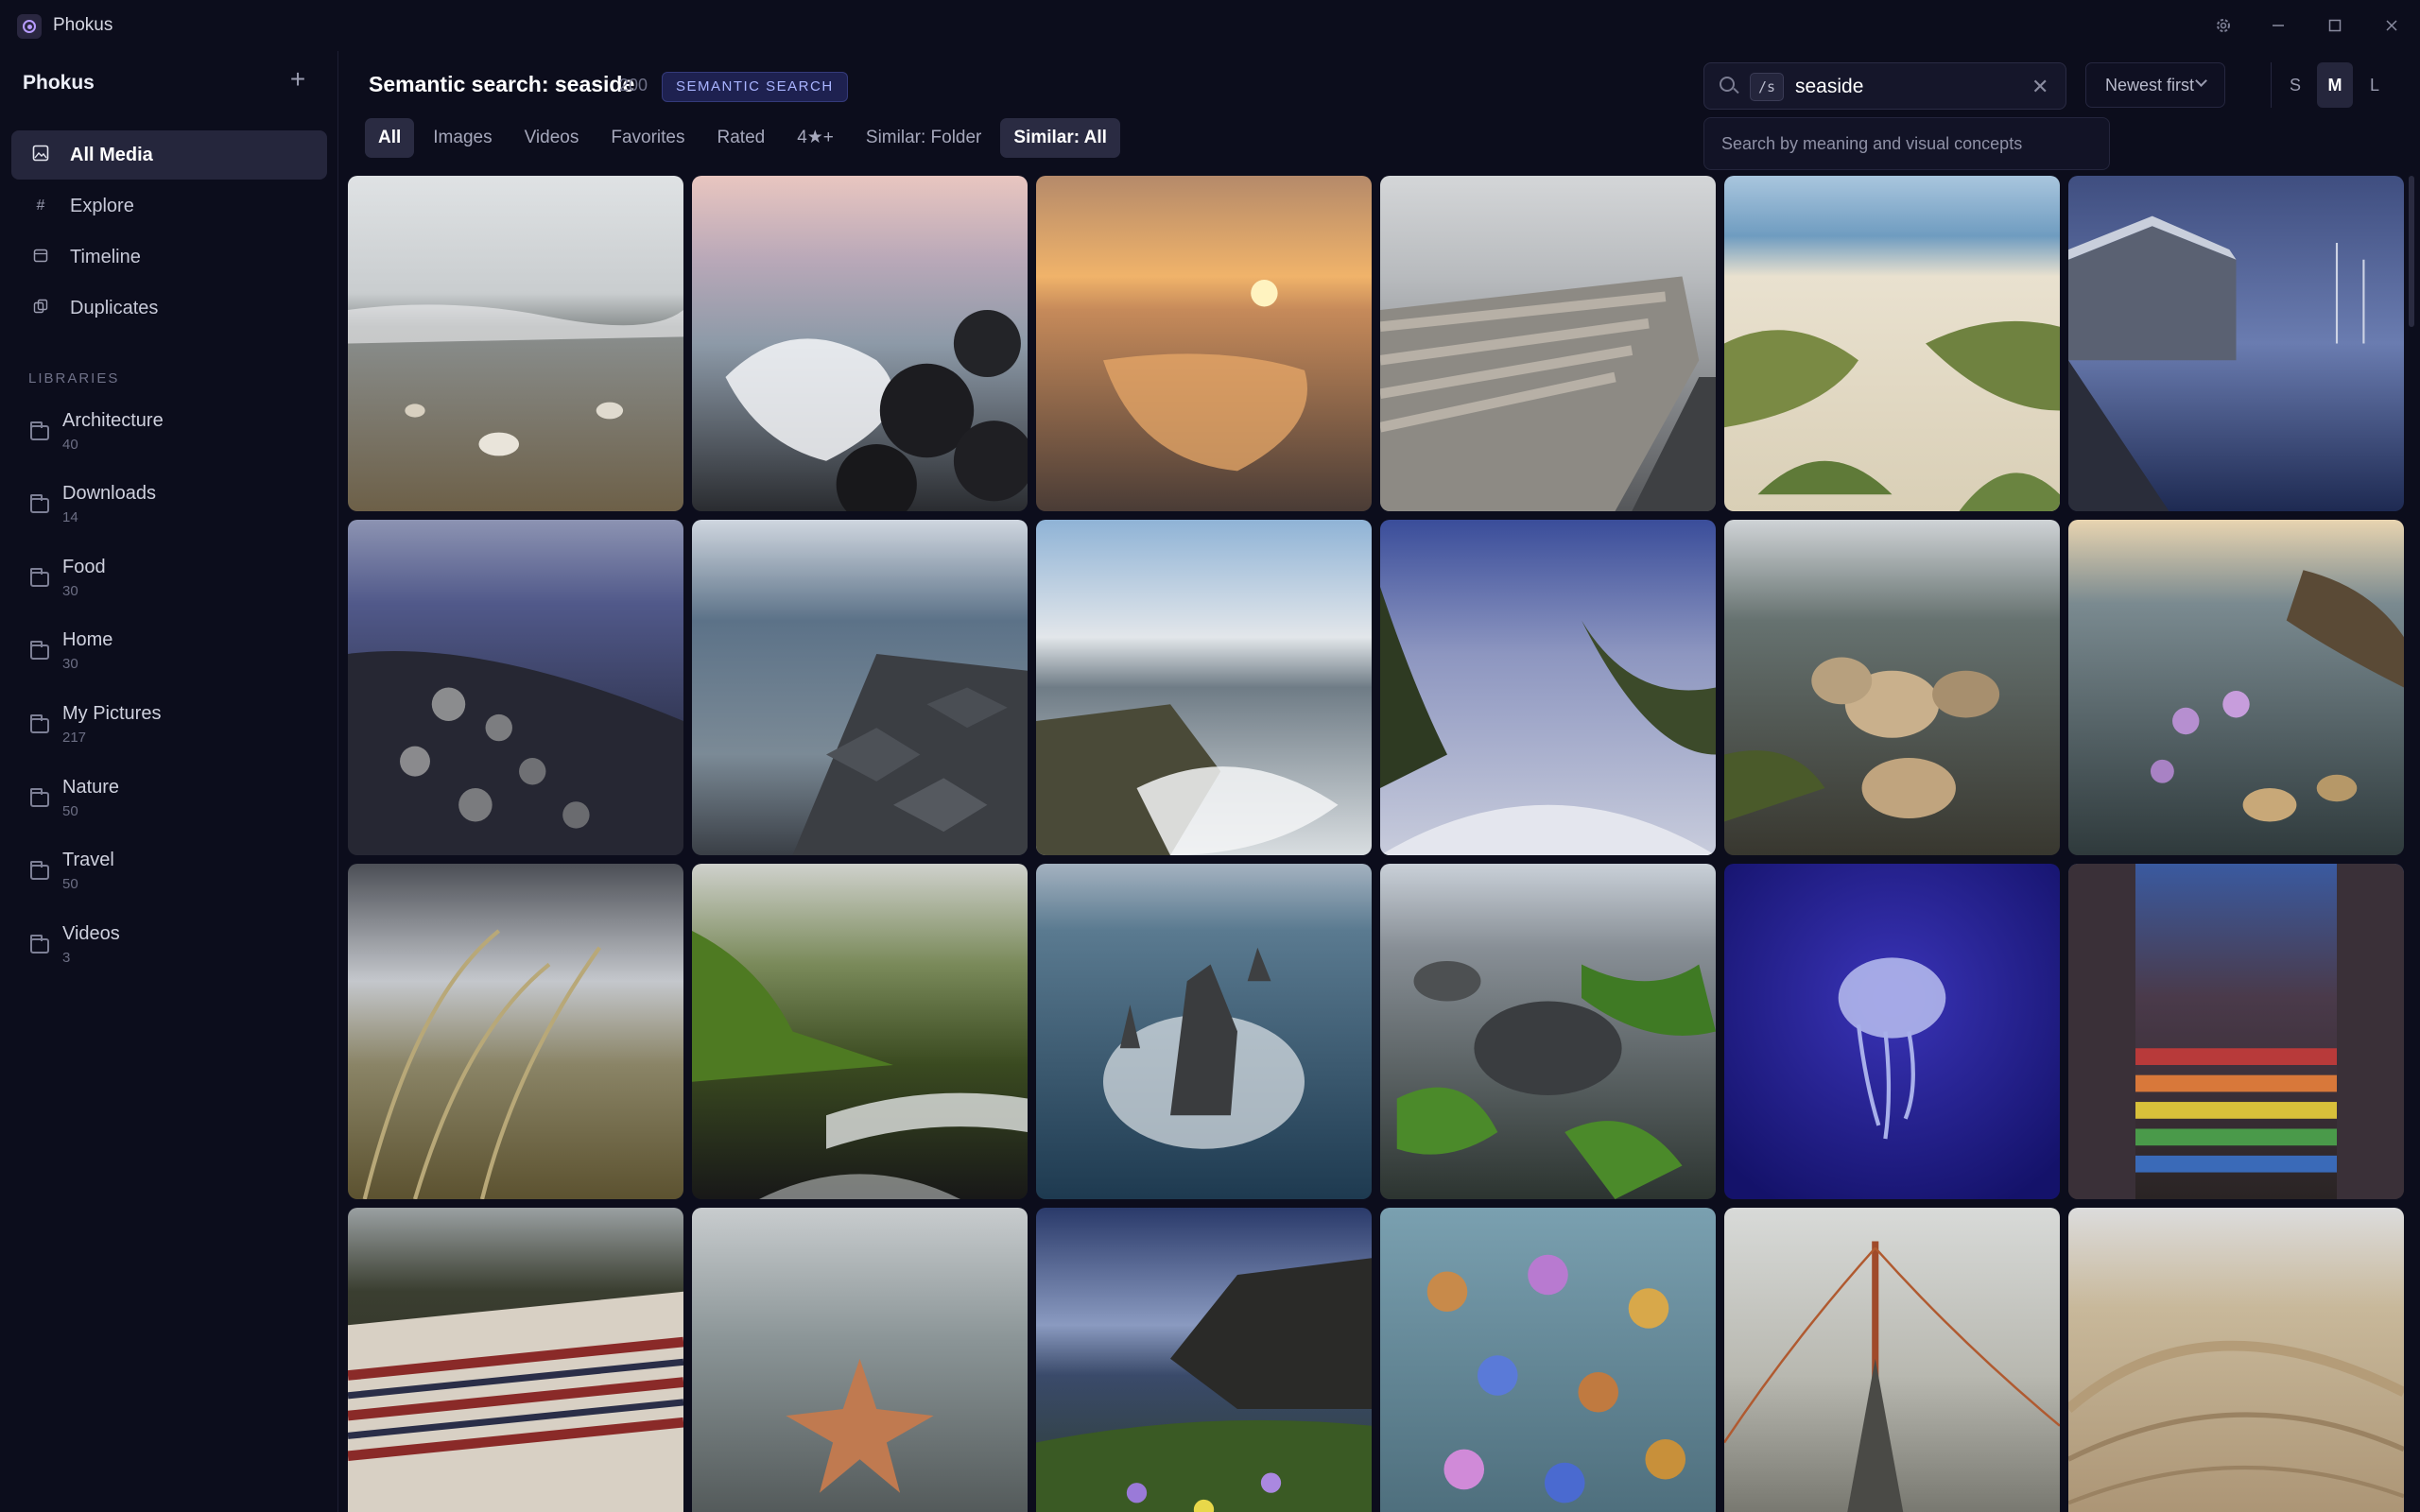 The image size is (2420, 1512). I want to click on library-item: Nature 50, so click(169, 805).